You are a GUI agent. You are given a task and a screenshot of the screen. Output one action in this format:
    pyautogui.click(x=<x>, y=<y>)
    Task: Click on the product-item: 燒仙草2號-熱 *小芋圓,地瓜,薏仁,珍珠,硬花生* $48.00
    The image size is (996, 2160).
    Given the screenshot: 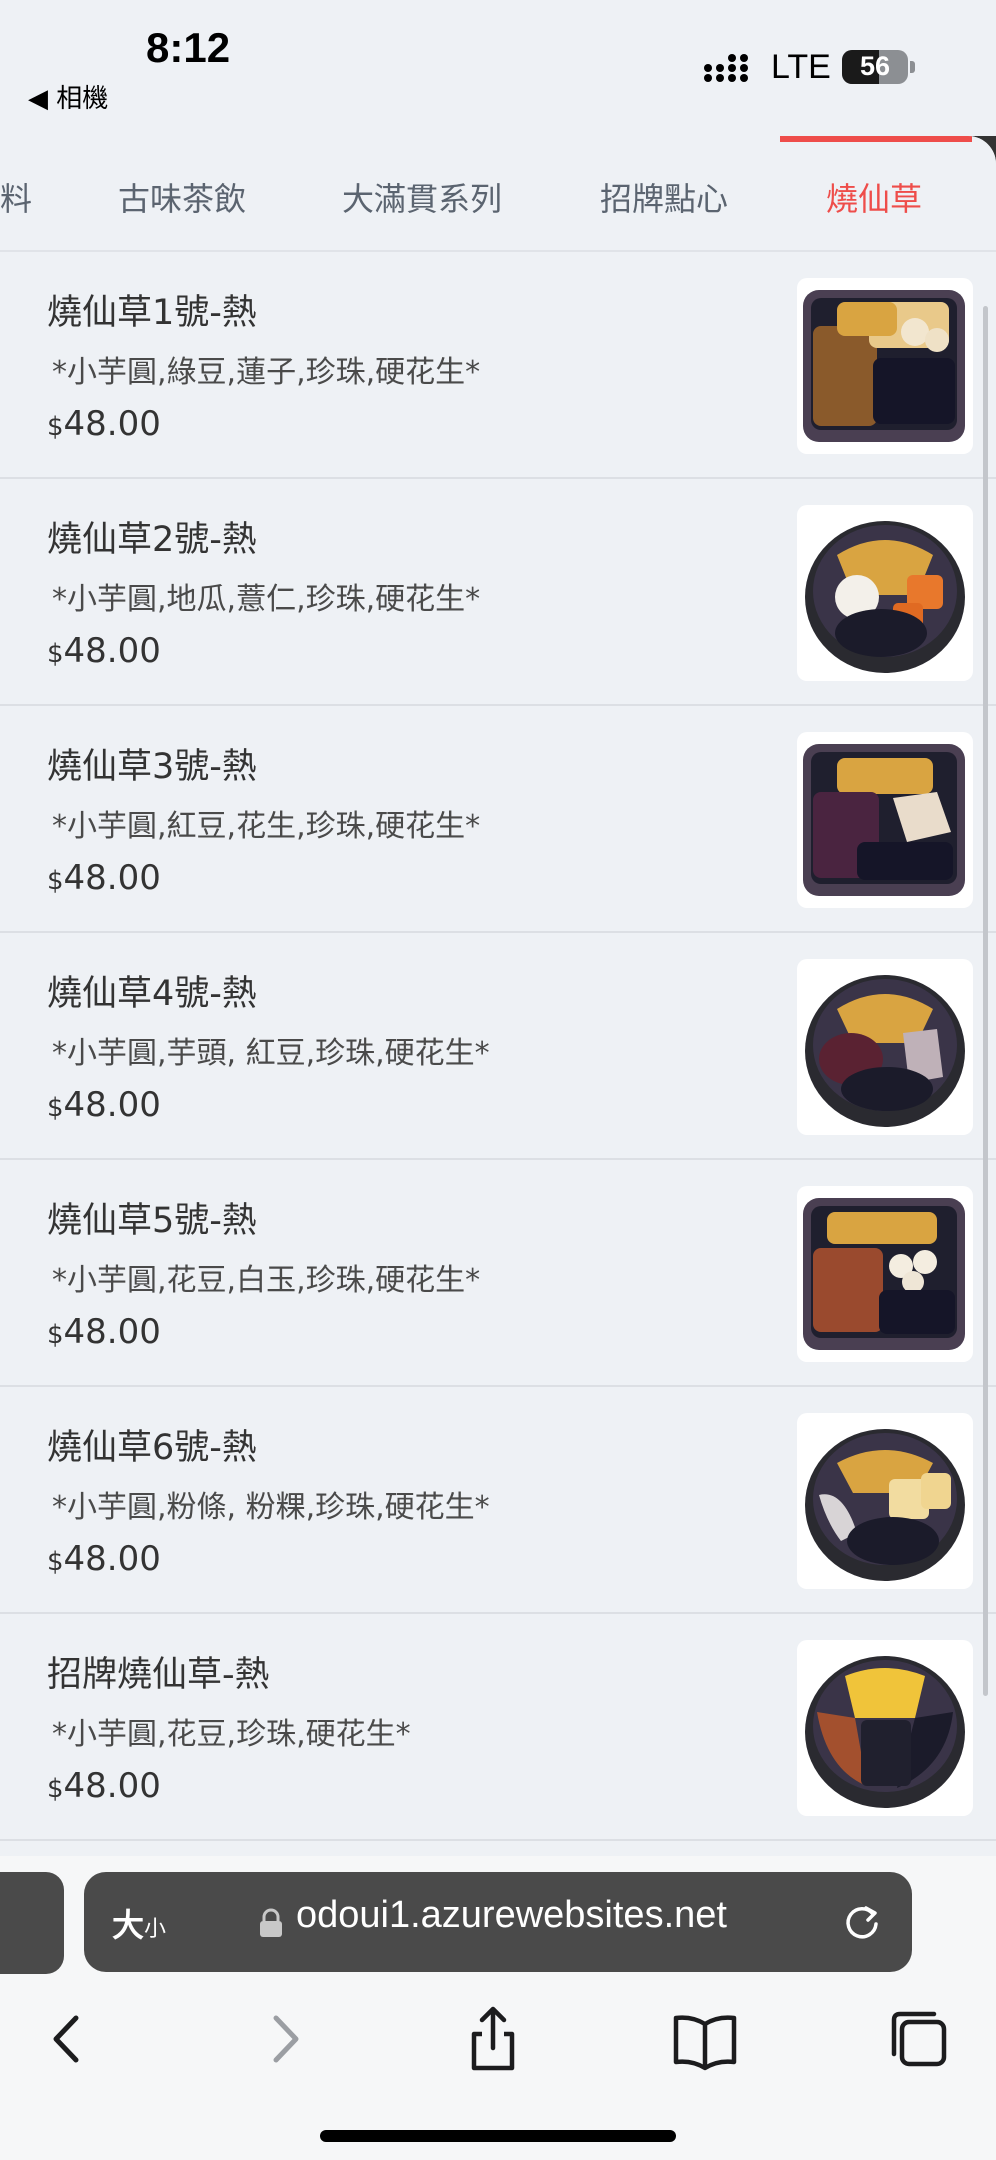 What is the action you would take?
    pyautogui.click(x=498, y=592)
    